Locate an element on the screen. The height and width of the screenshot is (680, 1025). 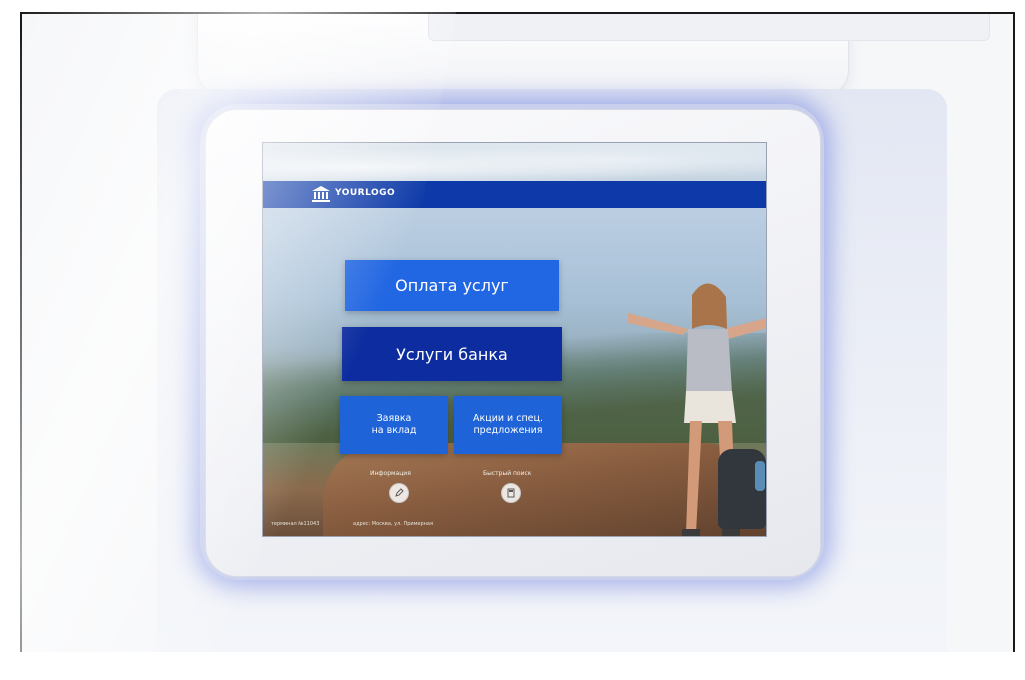
sky-clouds is located at coordinates (514, 163).